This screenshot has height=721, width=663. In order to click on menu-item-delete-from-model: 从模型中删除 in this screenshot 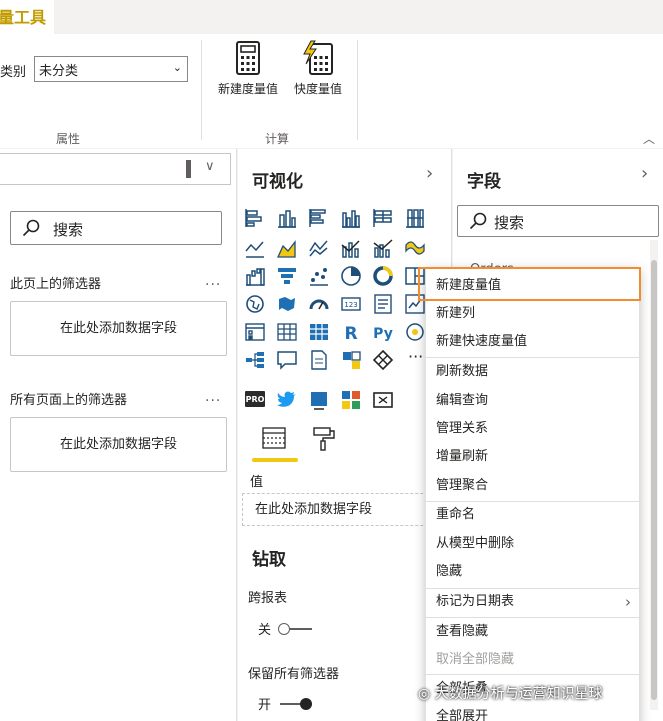, I will do `click(533, 544)`.